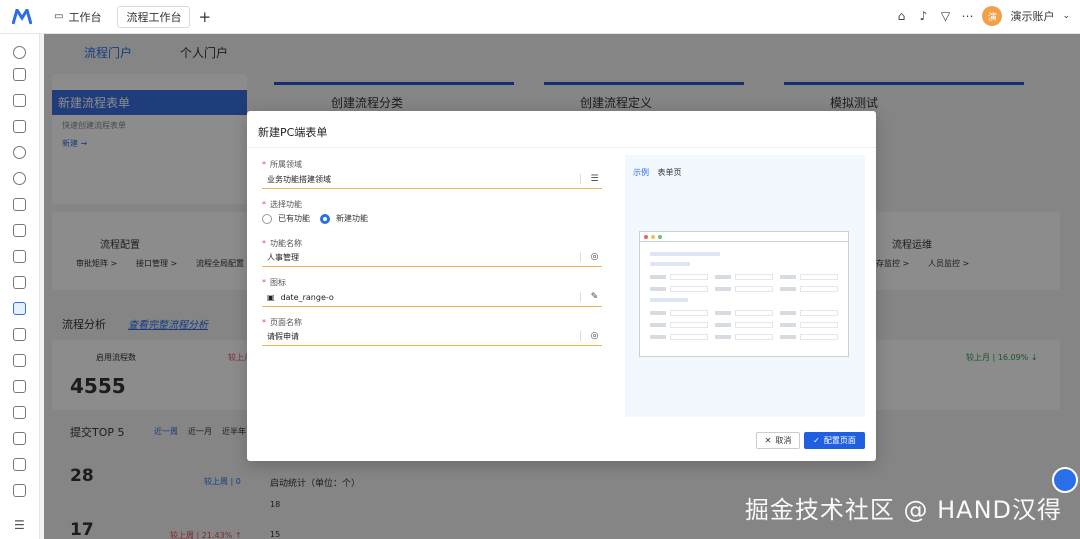 This screenshot has width=1080, height=539. I want to click on bell-icon: ♪, so click(923, 16).